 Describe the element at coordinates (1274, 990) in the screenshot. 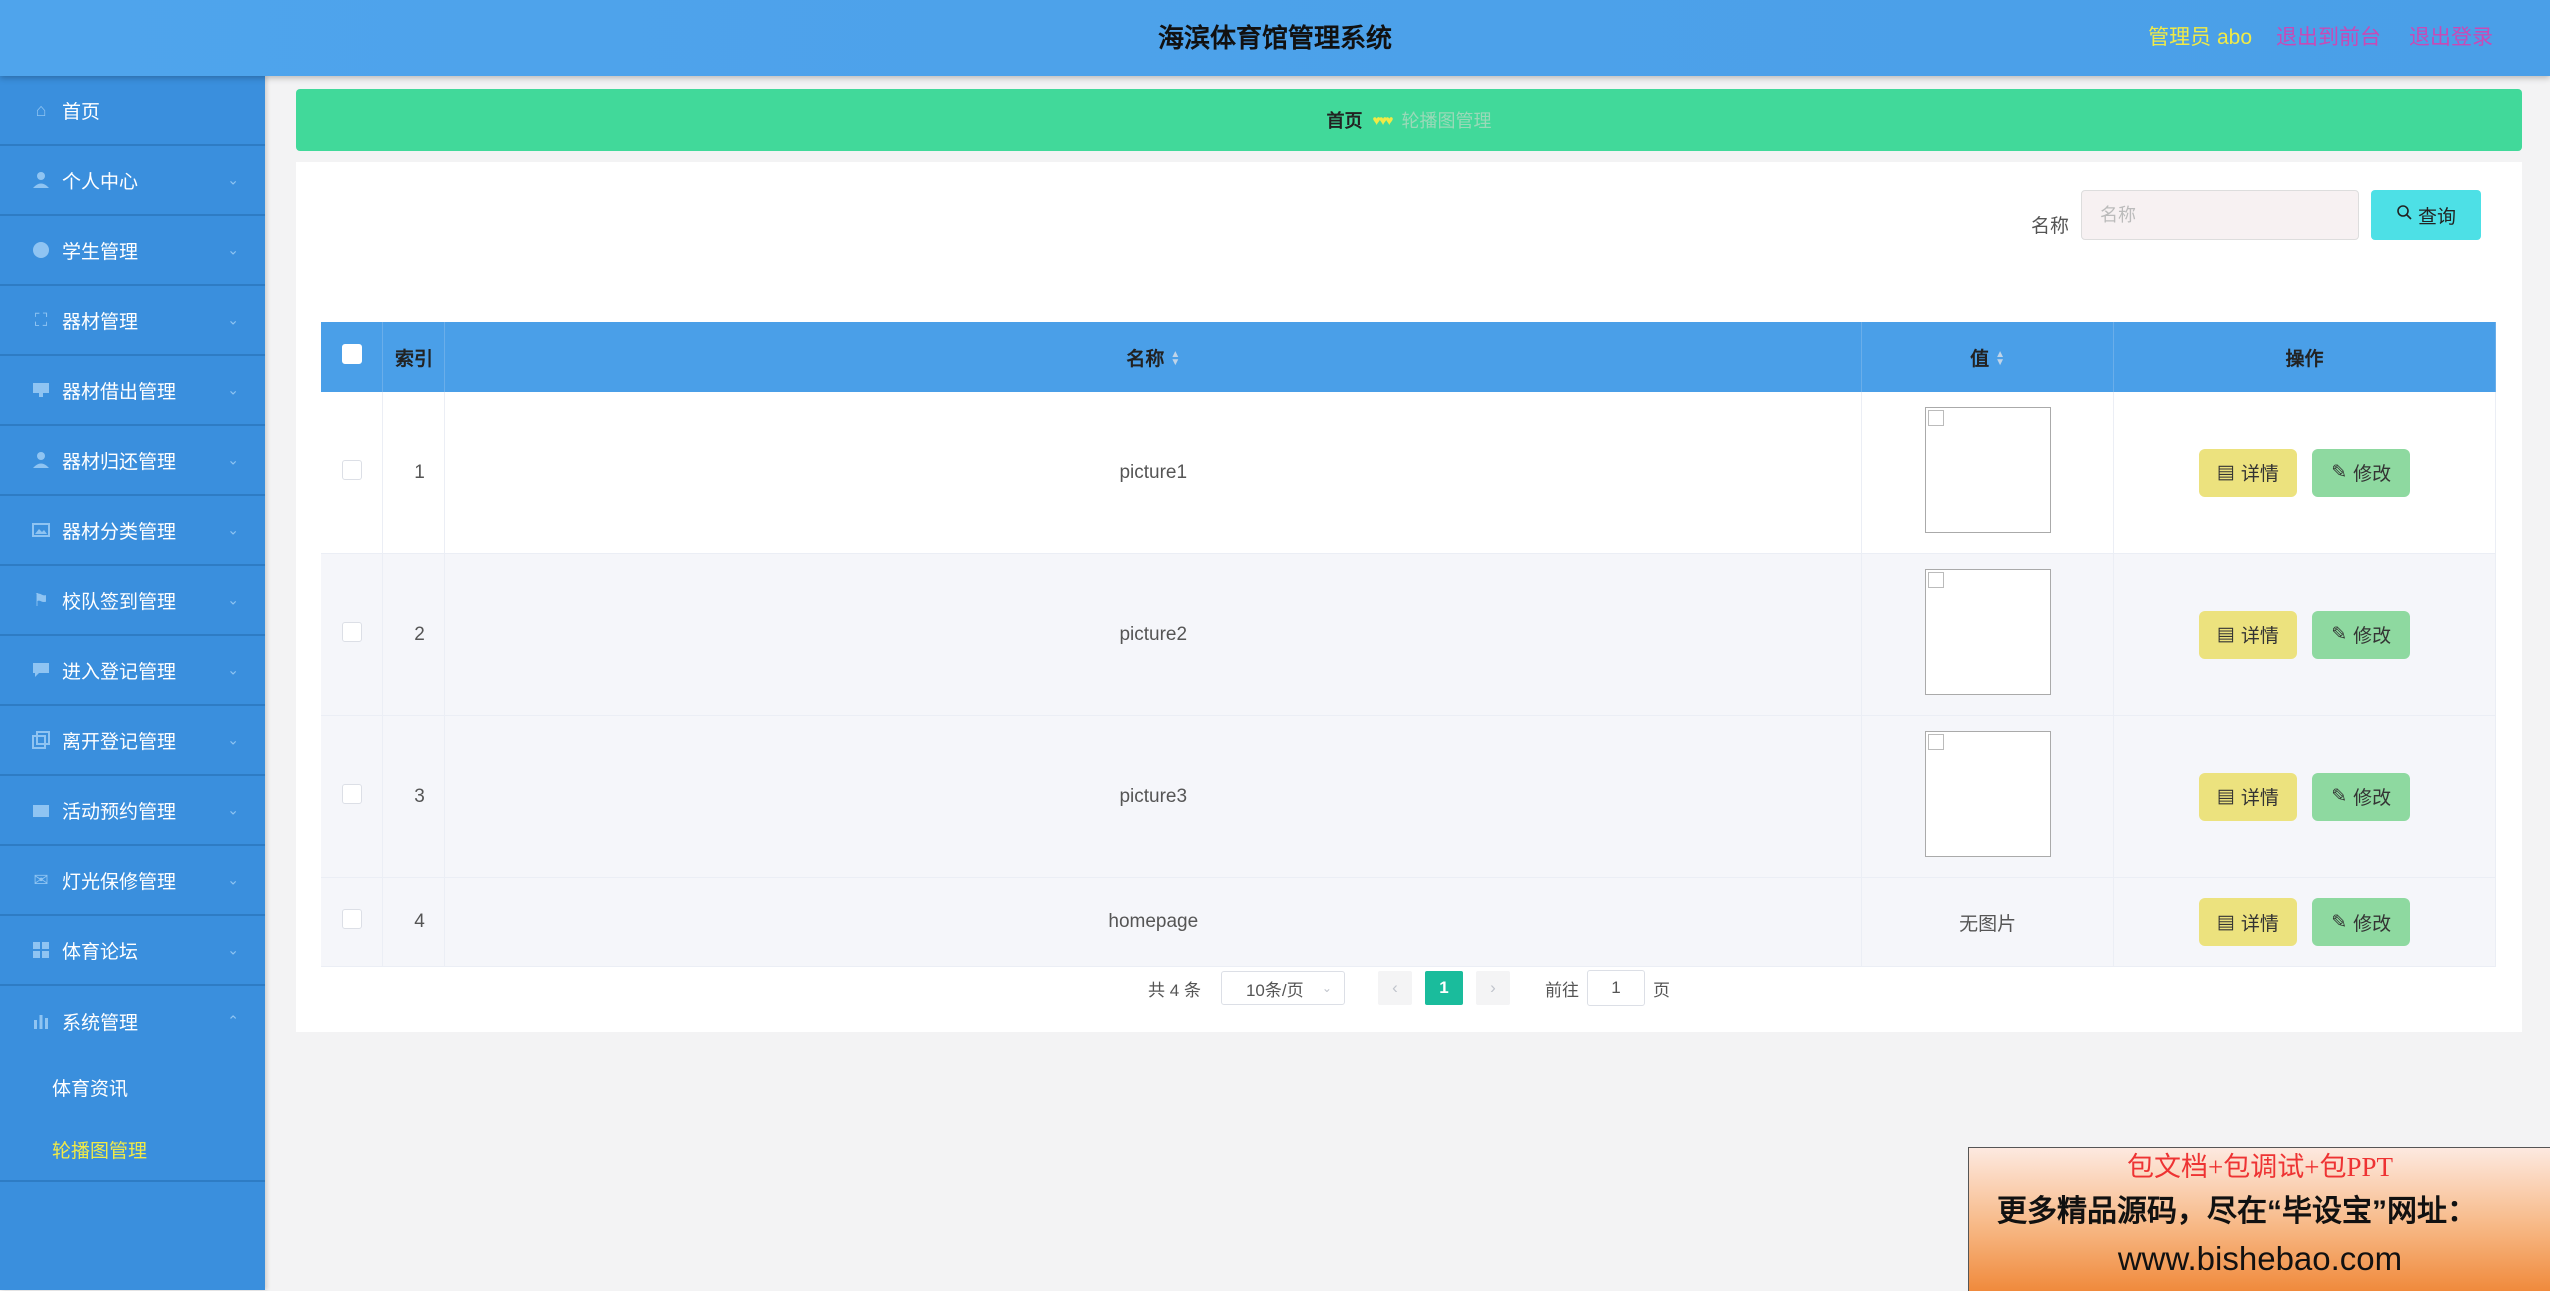

I see `page-size-value: 10条/页` at that location.